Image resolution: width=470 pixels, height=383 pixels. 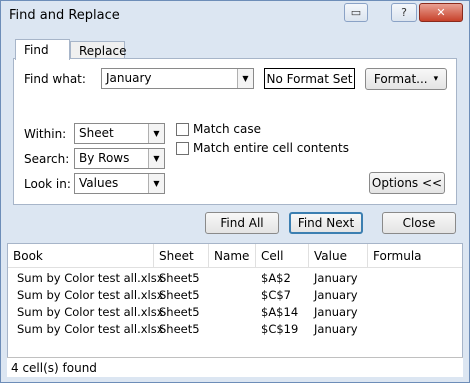 I want to click on results-header: Book Sheet Name Cell Value Formula, so click(x=235, y=256).